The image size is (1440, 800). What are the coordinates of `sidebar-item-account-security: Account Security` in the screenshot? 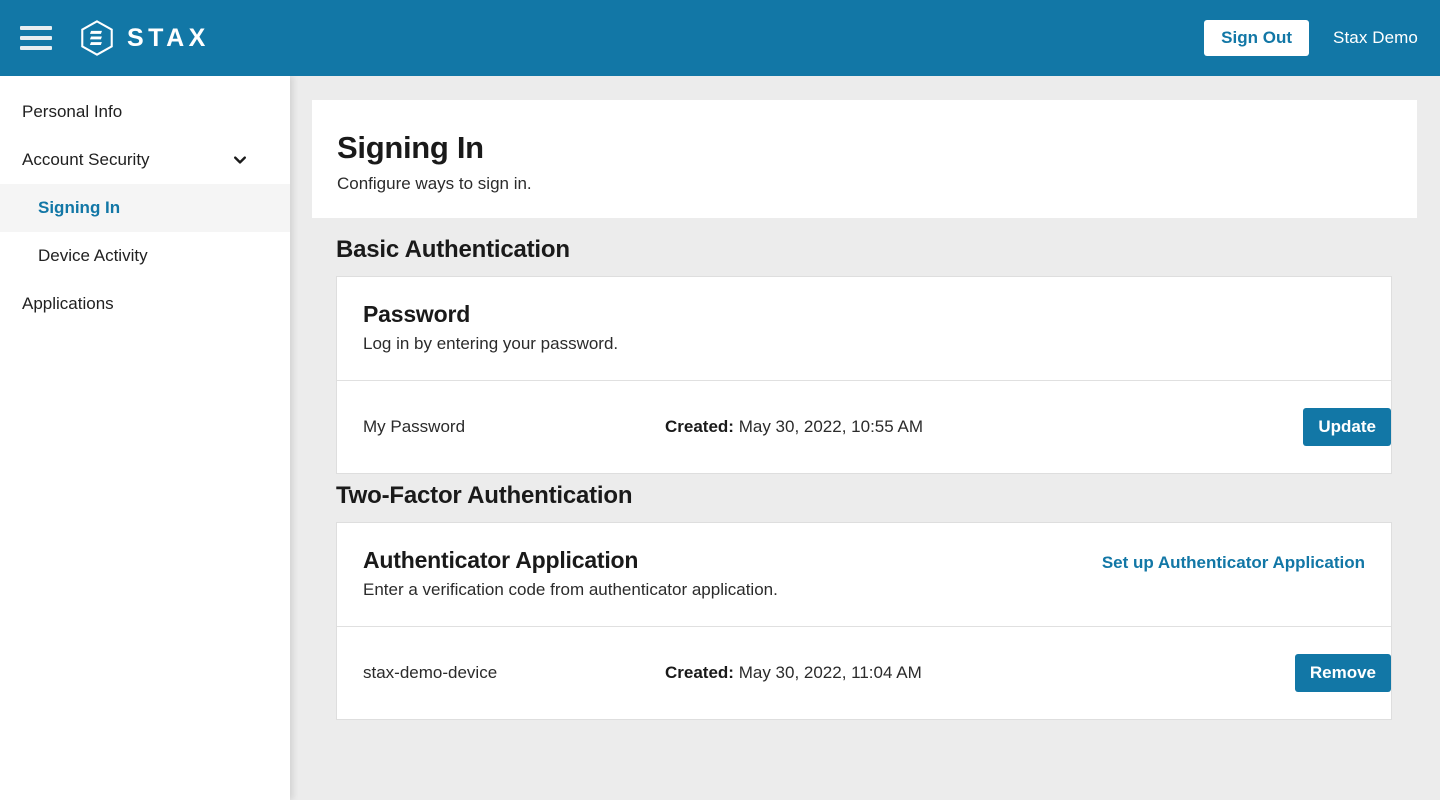 It's located at (145, 160).